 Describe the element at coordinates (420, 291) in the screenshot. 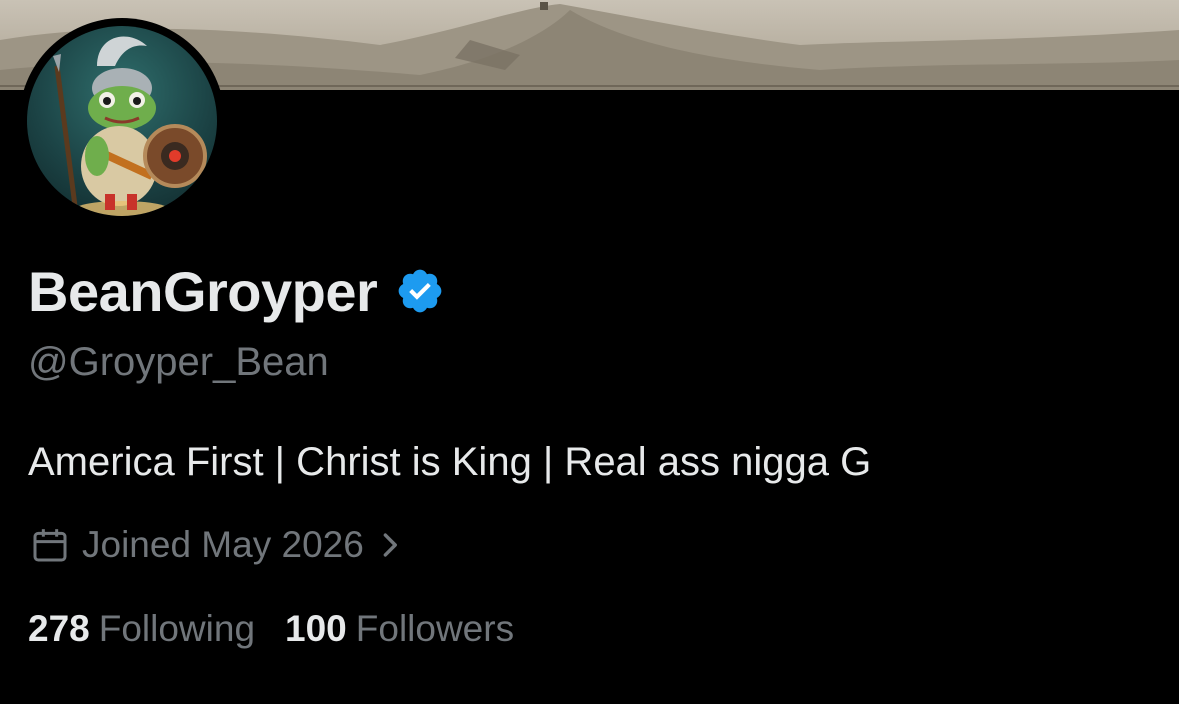

I see `verified-badge-icon` at that location.